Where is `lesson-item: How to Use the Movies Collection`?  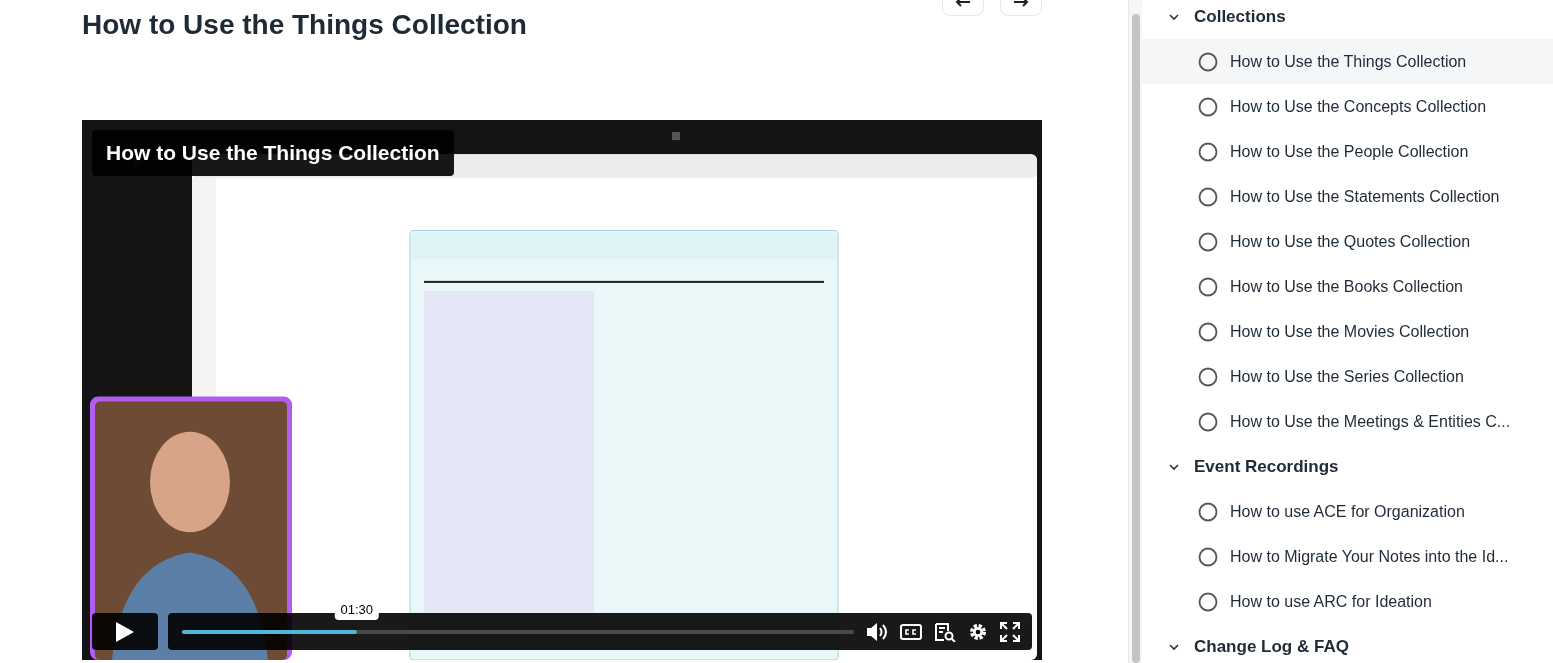
lesson-item: How to Use the Movies Collection is located at coordinates (1347, 331).